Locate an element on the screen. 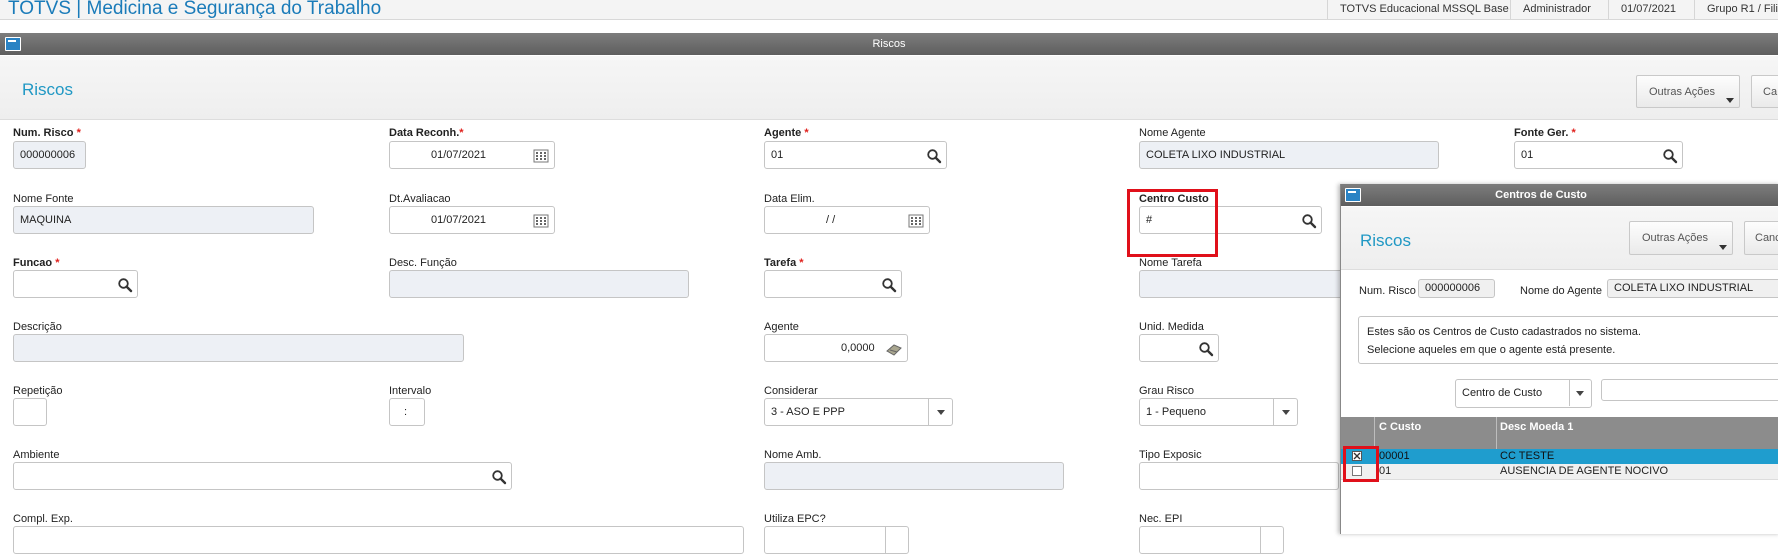 Image resolution: width=1778 pixels, height=554 pixels. nome-agente-label: Nome Agente is located at coordinates (1172, 133).